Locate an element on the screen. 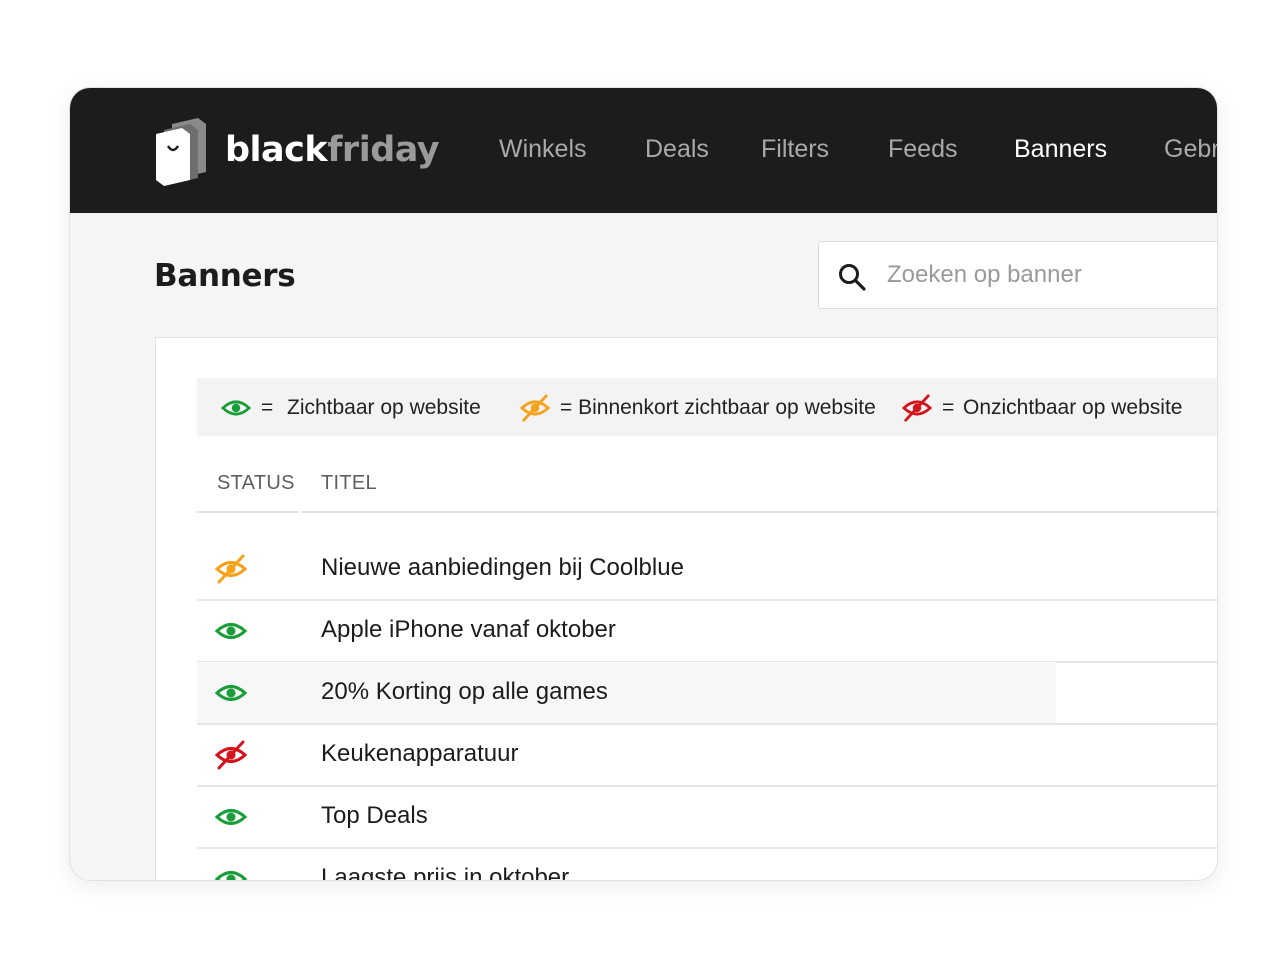  banner-title: 20% Korting op alle games is located at coordinates (464, 691).